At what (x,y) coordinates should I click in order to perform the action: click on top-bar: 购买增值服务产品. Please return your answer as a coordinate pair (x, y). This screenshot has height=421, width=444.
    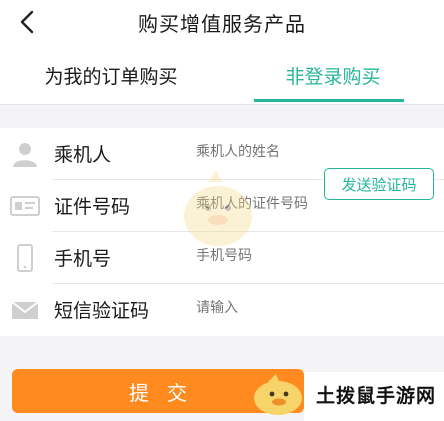
    Looking at the image, I should click on (222, 23).